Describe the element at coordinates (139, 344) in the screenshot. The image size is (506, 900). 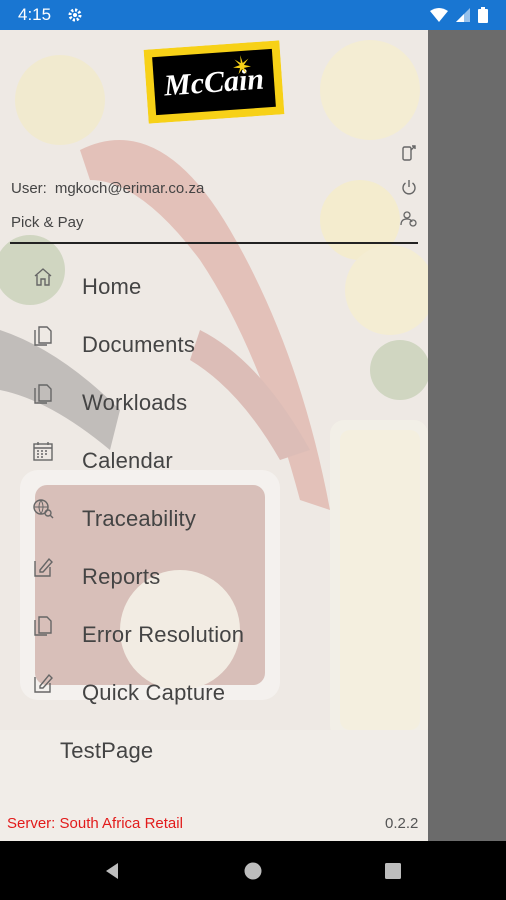
I see `menu-label-documents: Documents` at that location.